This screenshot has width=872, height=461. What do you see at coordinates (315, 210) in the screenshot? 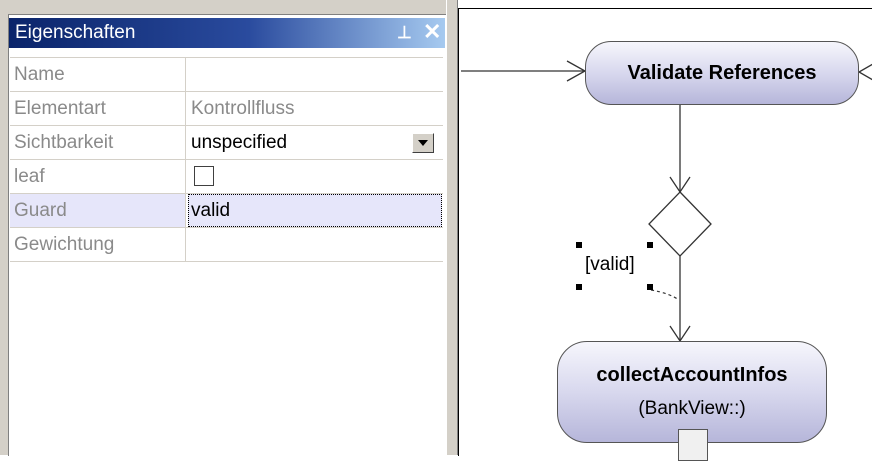
I see `guard-input: valid` at bounding box center [315, 210].